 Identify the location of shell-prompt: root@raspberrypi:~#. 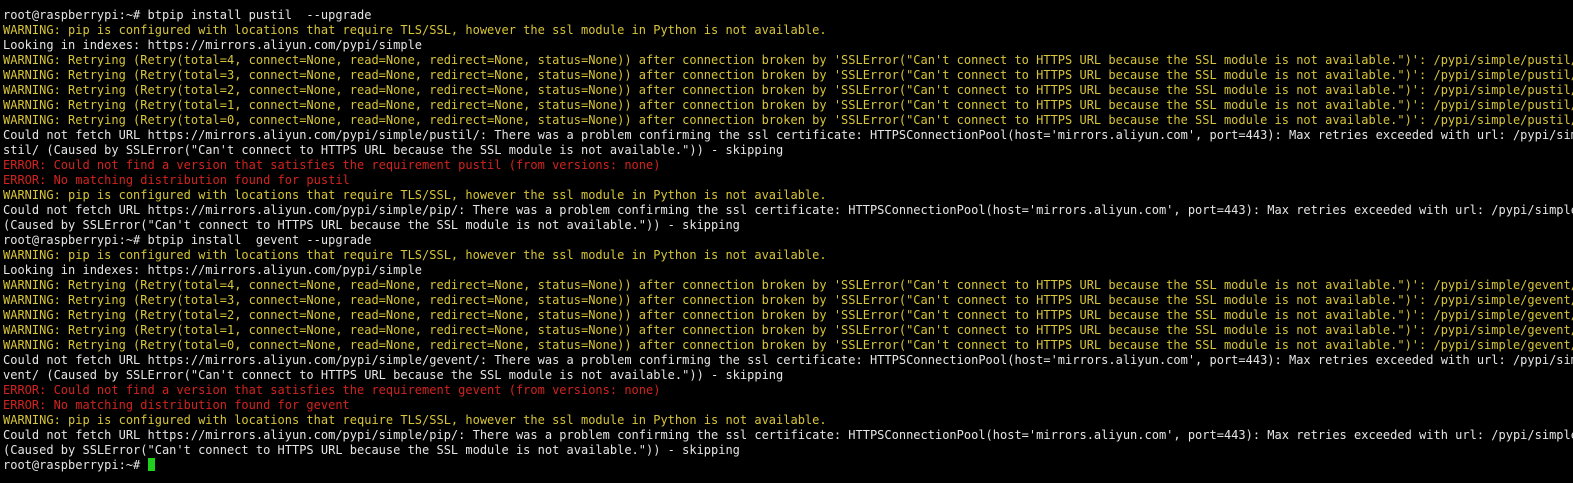
(75, 465).